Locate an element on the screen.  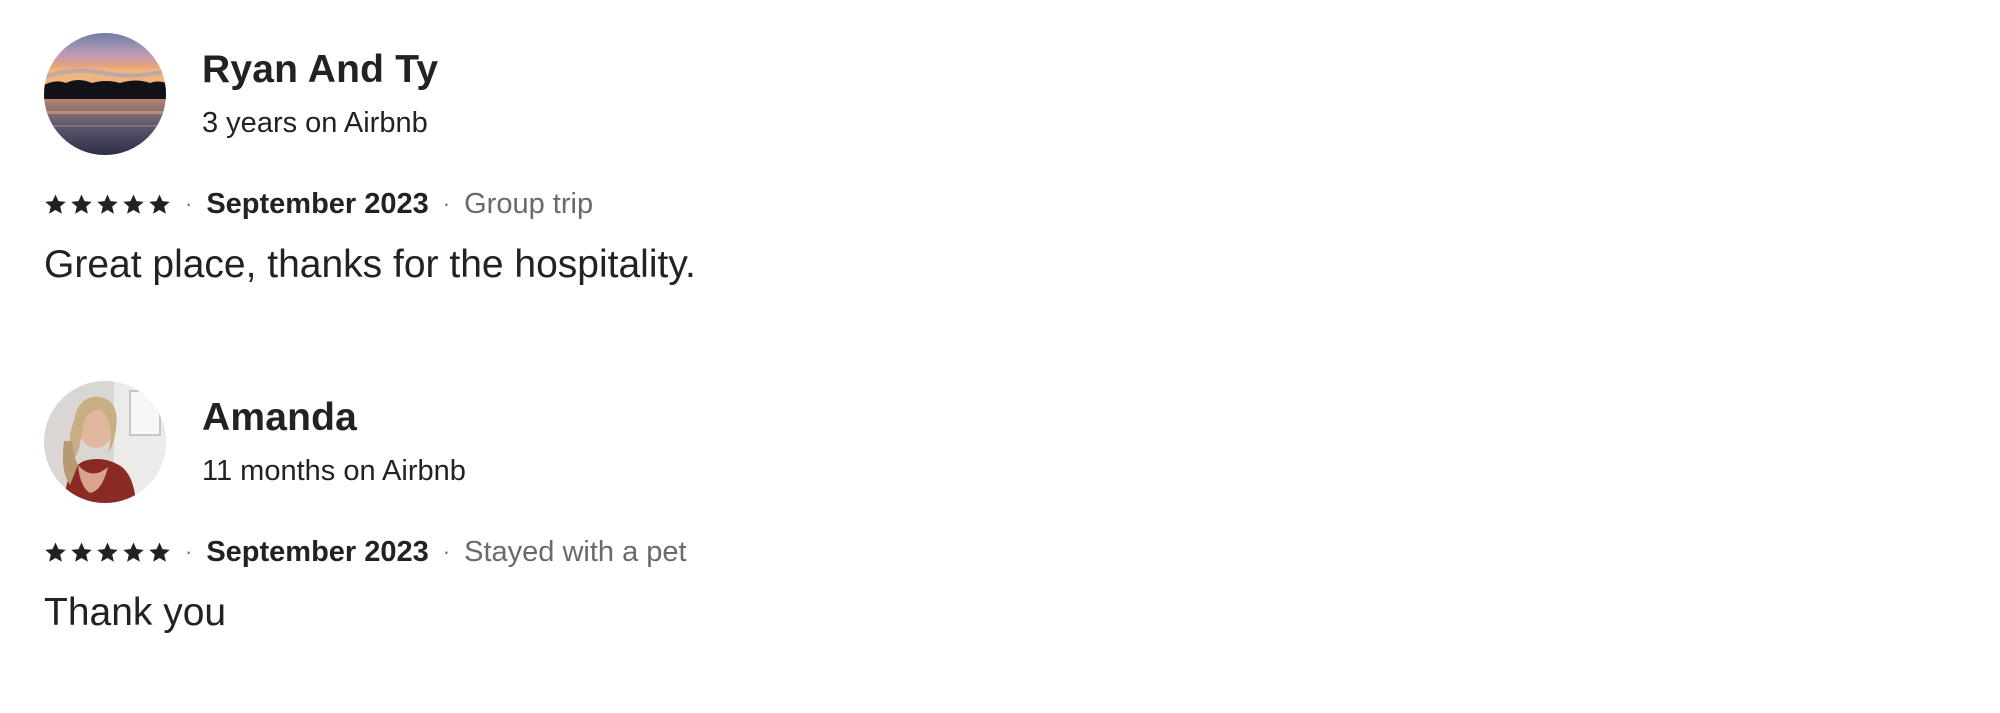
reviewer-tenure: 3 years on Airbnb is located at coordinates (315, 123).